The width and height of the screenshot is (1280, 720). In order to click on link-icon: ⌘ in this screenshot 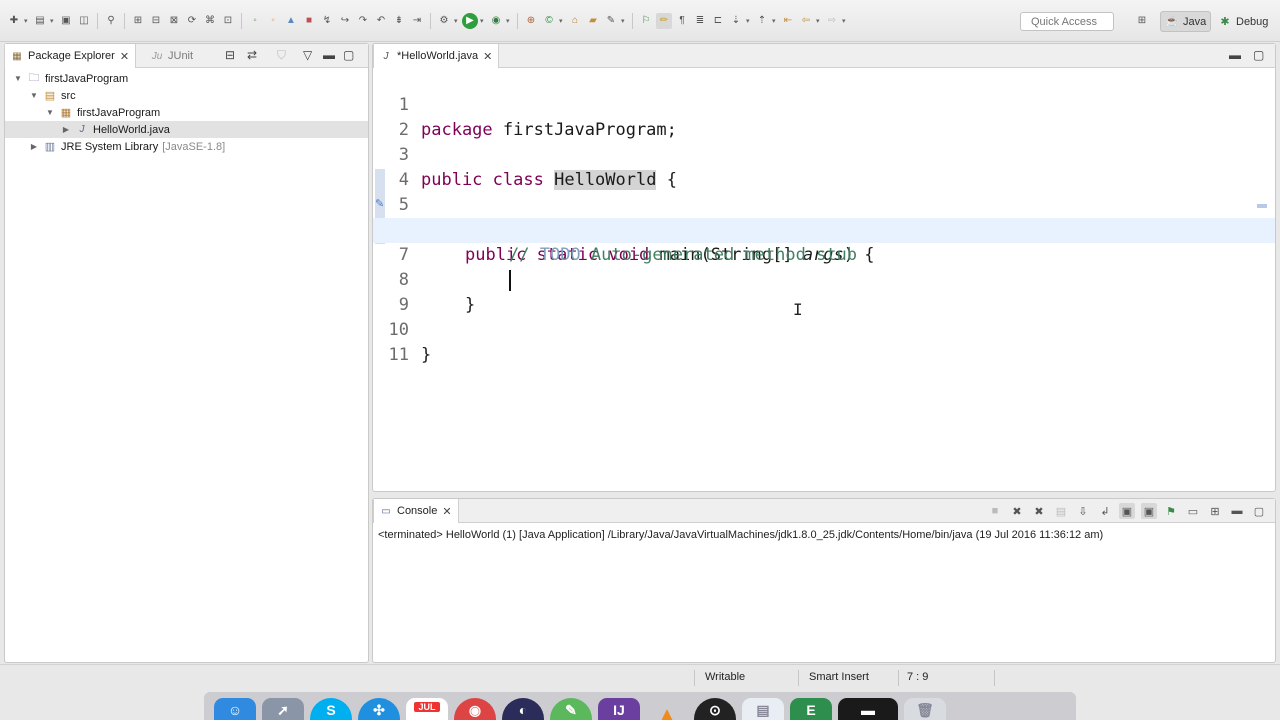, I will do `click(210, 21)`.